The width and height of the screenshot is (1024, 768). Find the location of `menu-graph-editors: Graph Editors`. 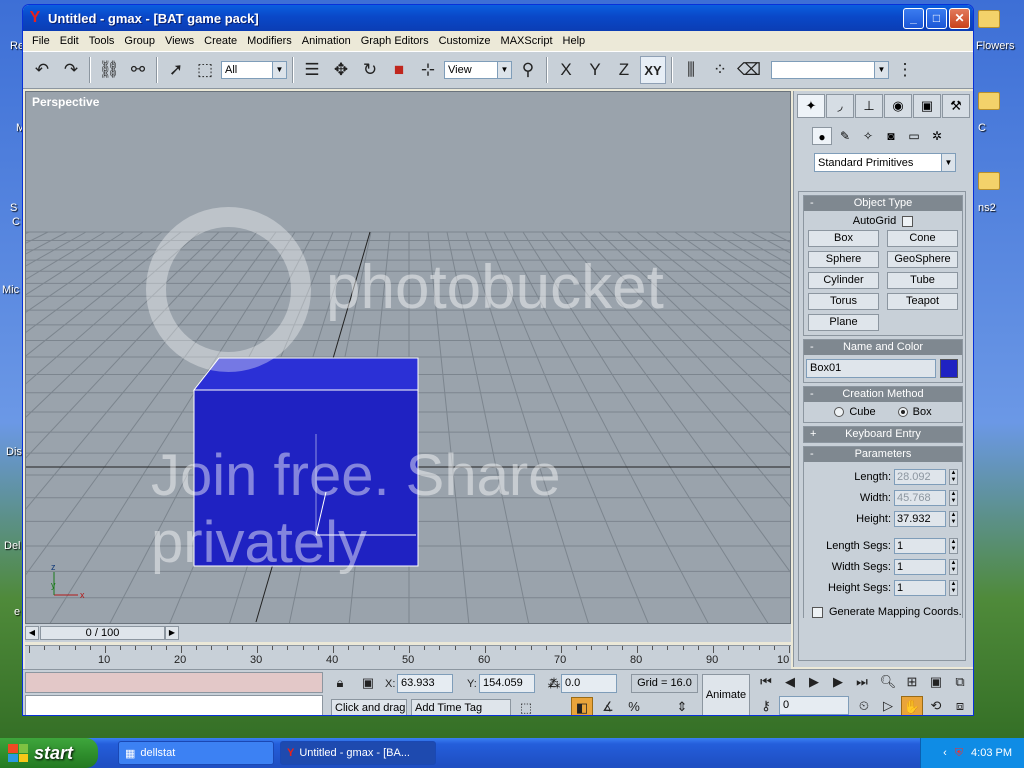

menu-graph-editors: Graph Editors is located at coordinates (395, 41).